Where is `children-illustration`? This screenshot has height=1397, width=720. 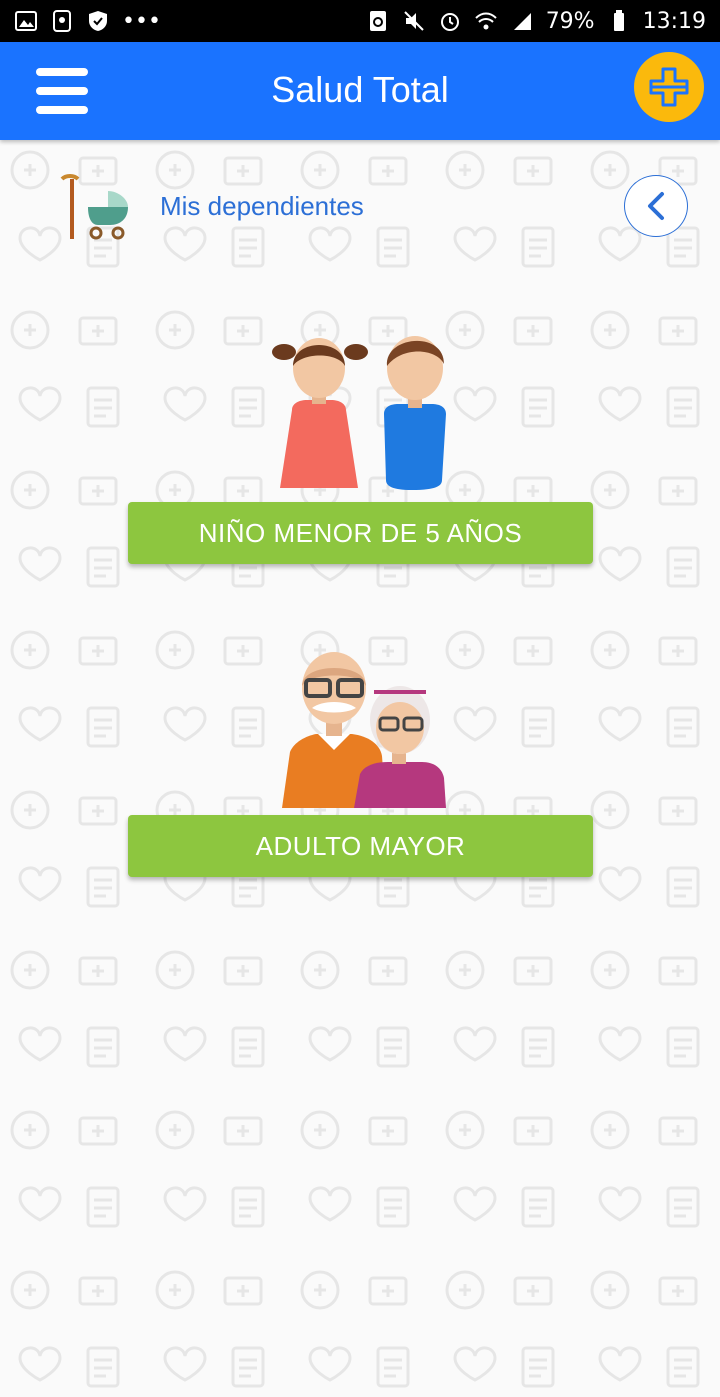 children-illustration is located at coordinates (359, 413).